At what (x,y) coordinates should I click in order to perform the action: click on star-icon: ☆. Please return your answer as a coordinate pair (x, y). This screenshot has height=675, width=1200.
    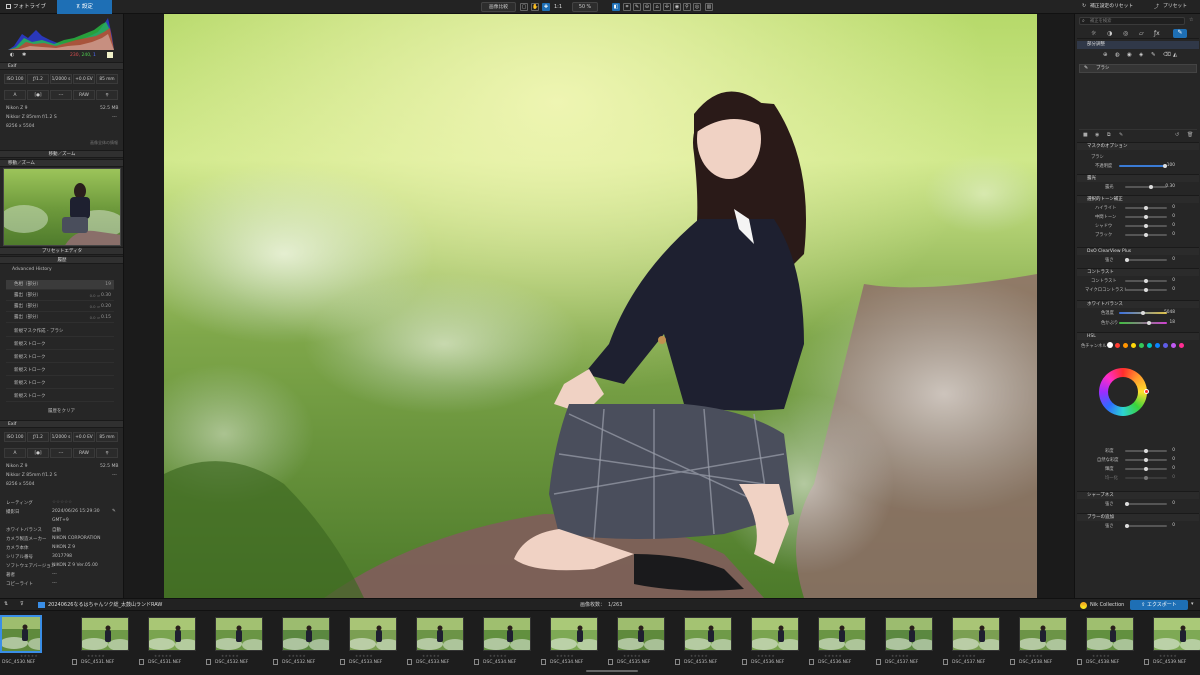
    Looking at the image, I should click on (1191, 20).